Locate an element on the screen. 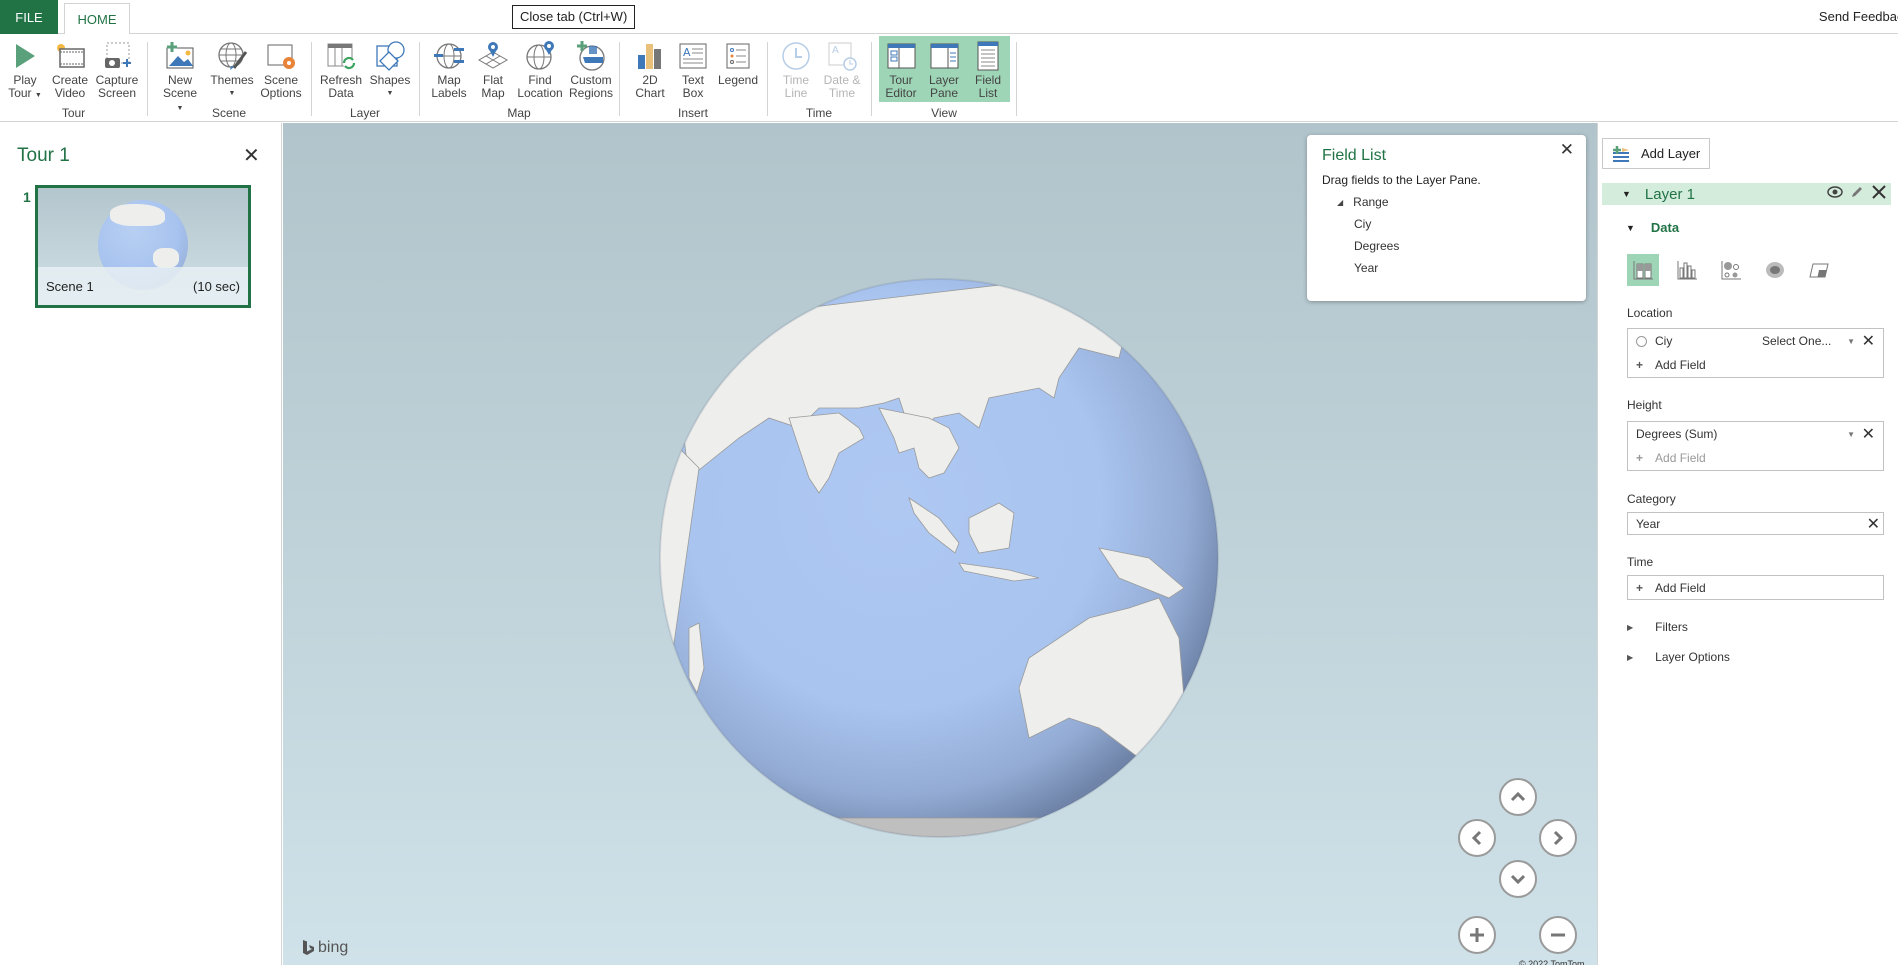  tour-editor-button: Tour Editor is located at coordinates (901, 68).